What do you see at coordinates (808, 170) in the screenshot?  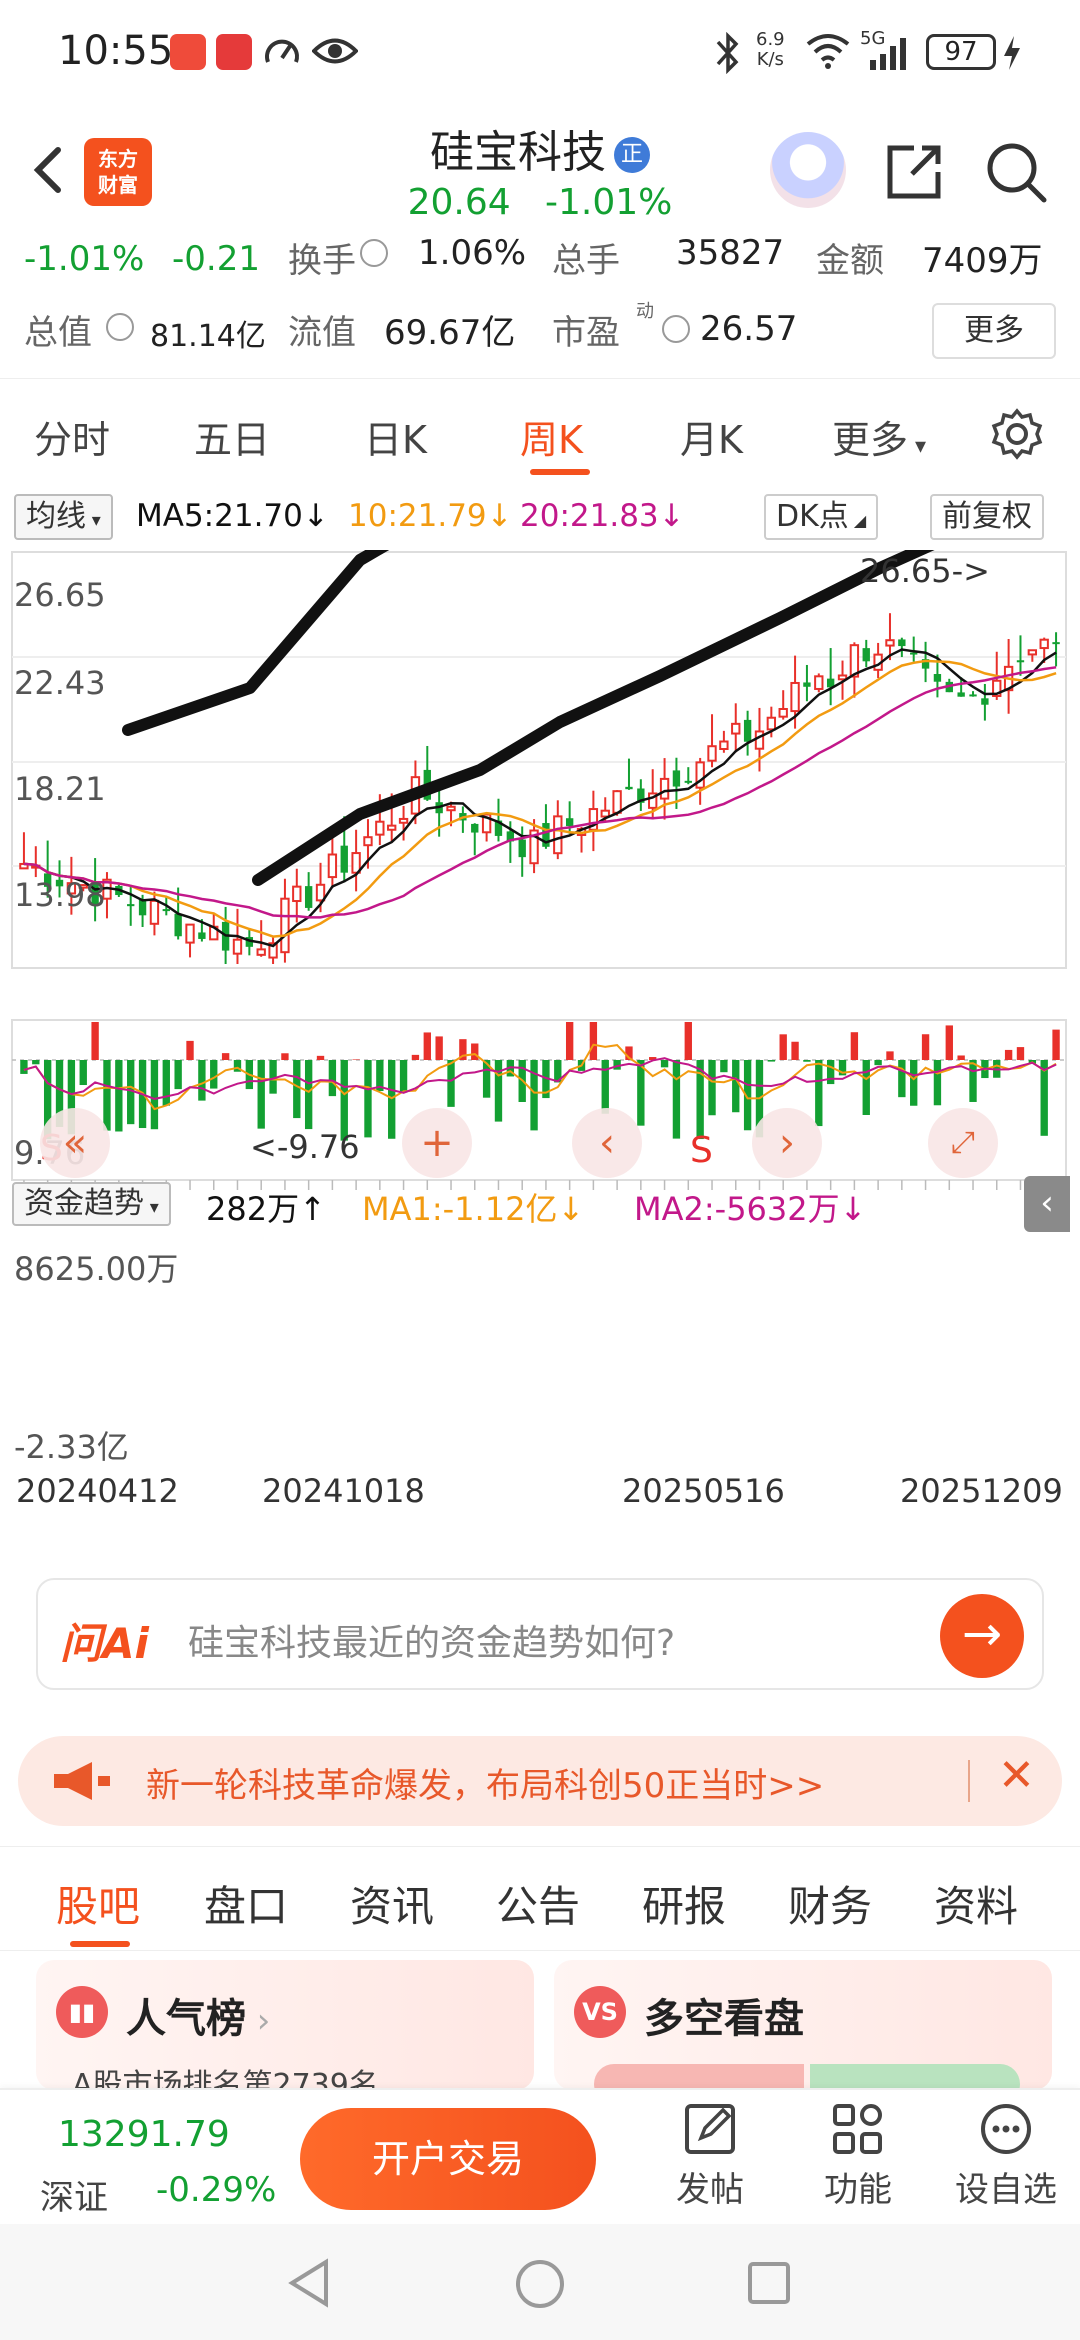 I see `ai-assistant-avatar` at bounding box center [808, 170].